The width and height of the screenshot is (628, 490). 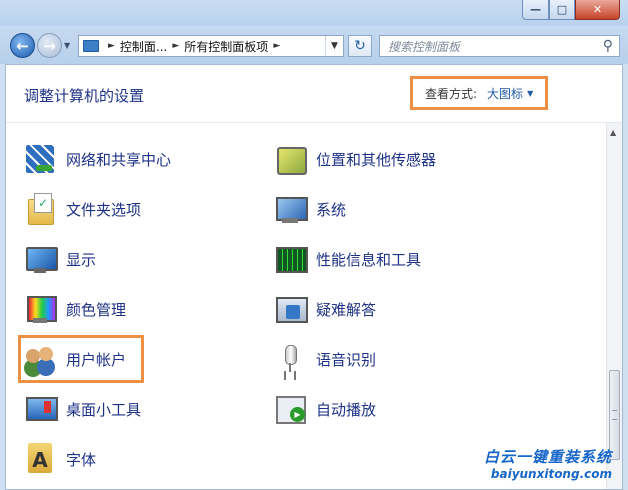 I want to click on refresh-button: ↻, so click(x=360, y=46).